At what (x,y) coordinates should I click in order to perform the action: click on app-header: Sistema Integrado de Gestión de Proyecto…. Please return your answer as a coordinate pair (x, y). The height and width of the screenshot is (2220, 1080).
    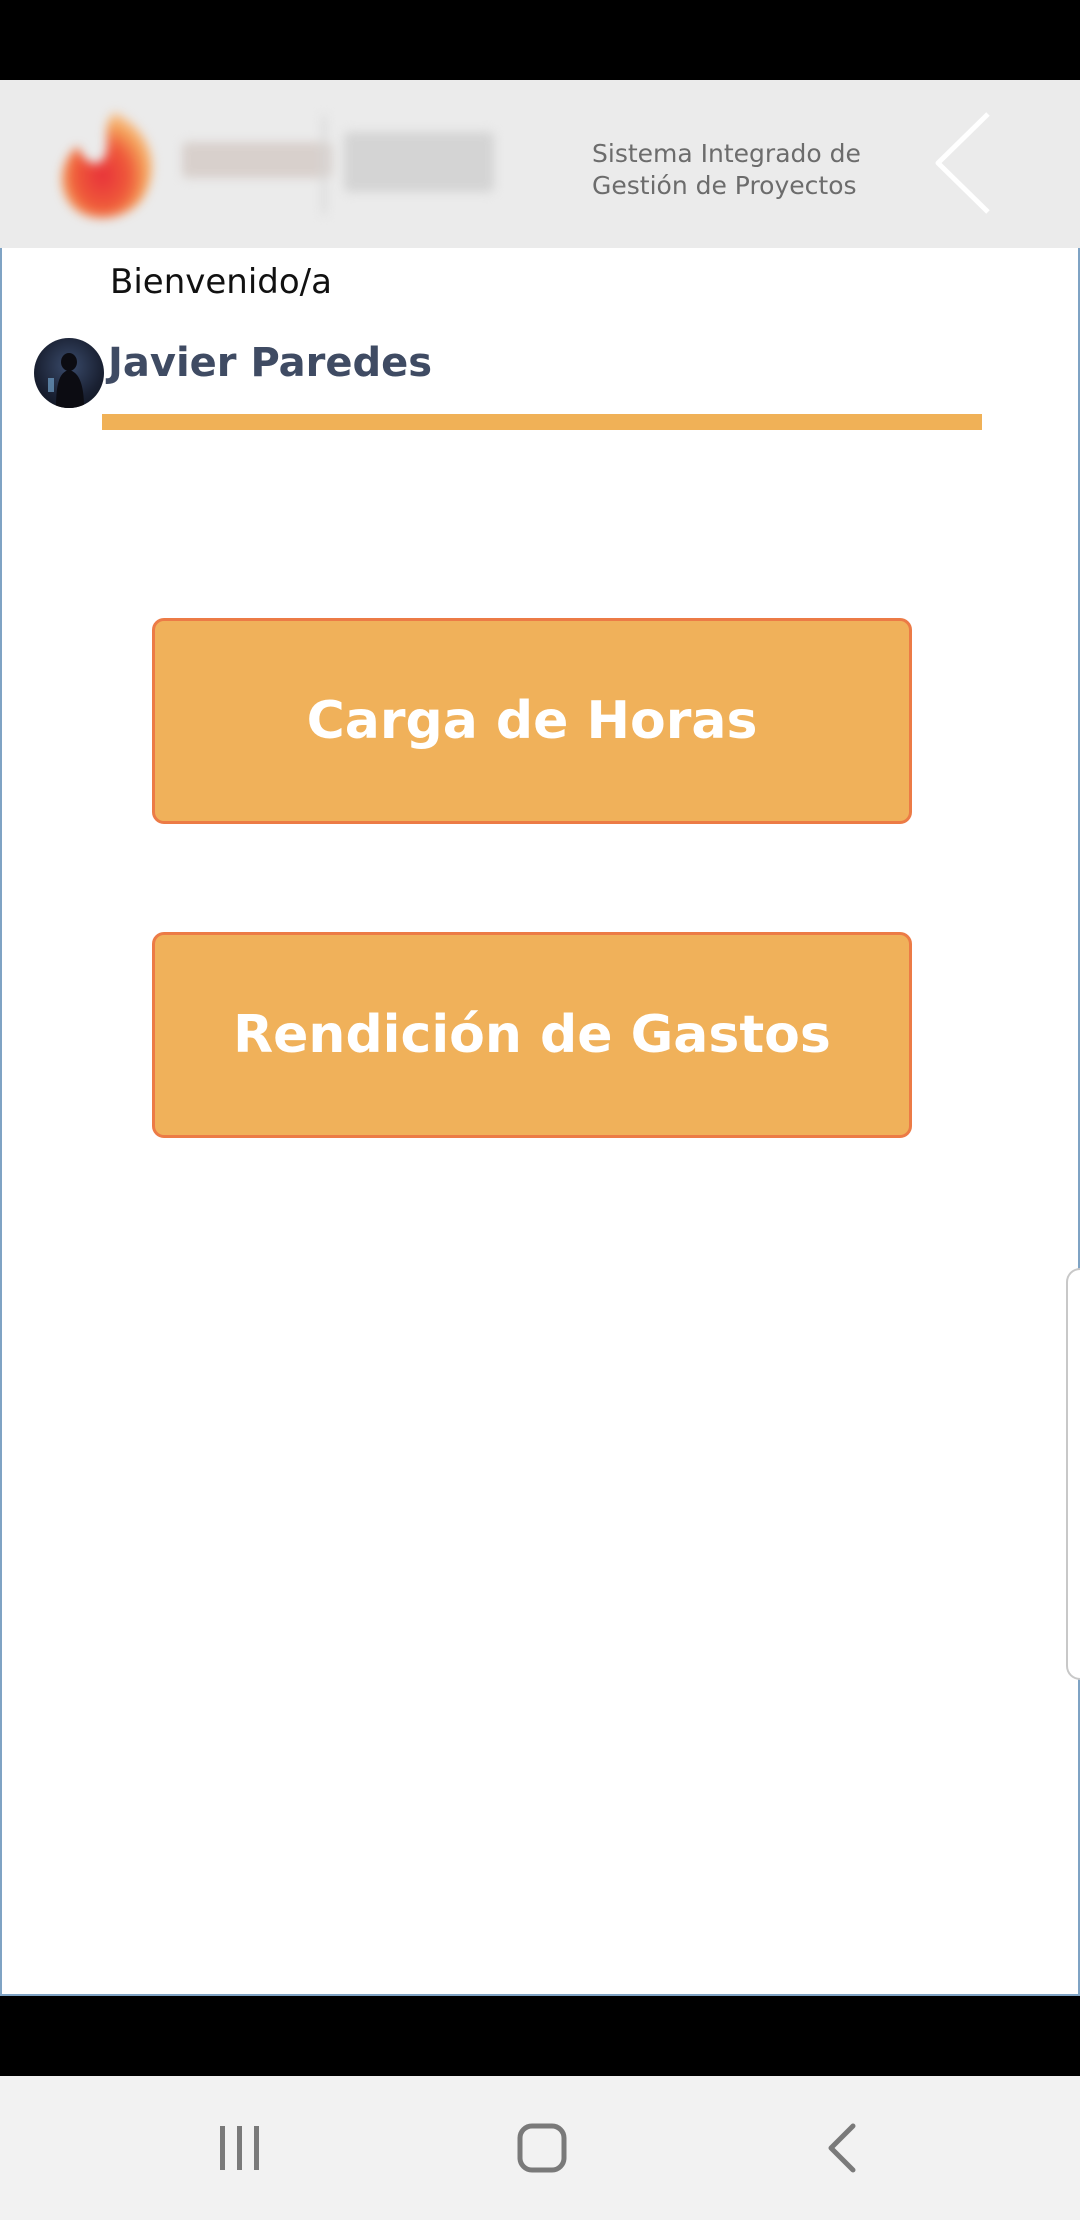
    Looking at the image, I should click on (540, 164).